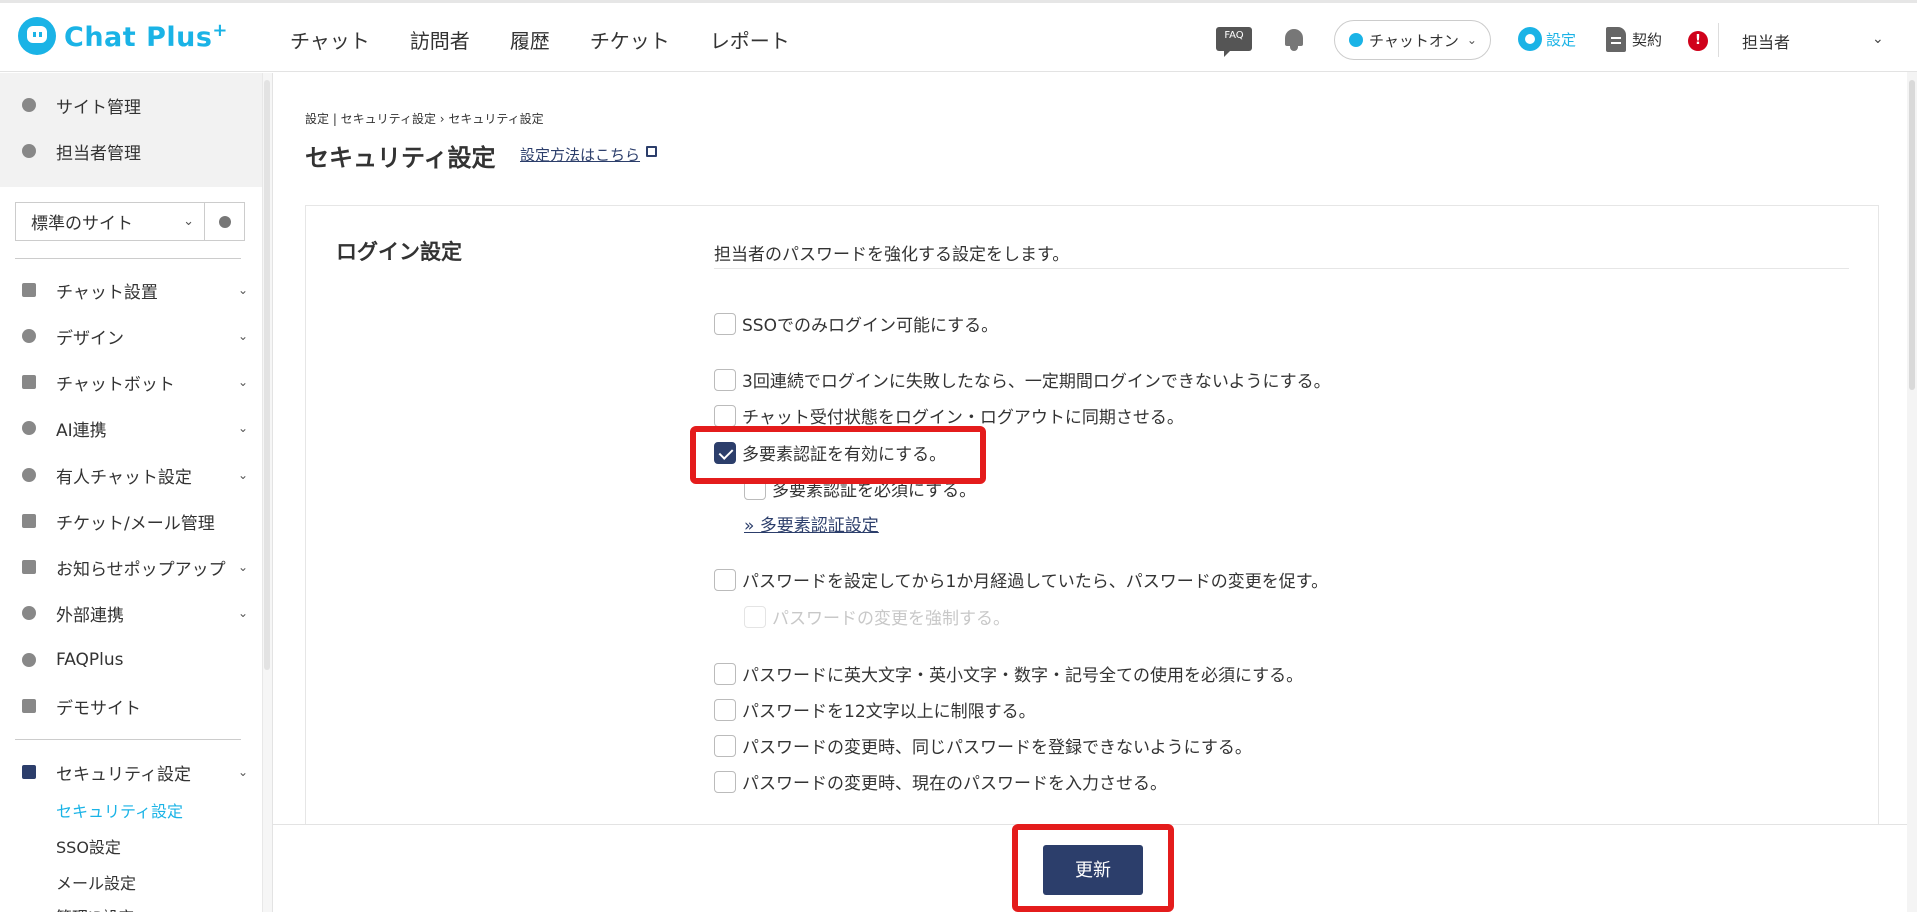 The image size is (1917, 912). What do you see at coordinates (29, 613) in the screenshot?
I see `share-icon` at bounding box center [29, 613].